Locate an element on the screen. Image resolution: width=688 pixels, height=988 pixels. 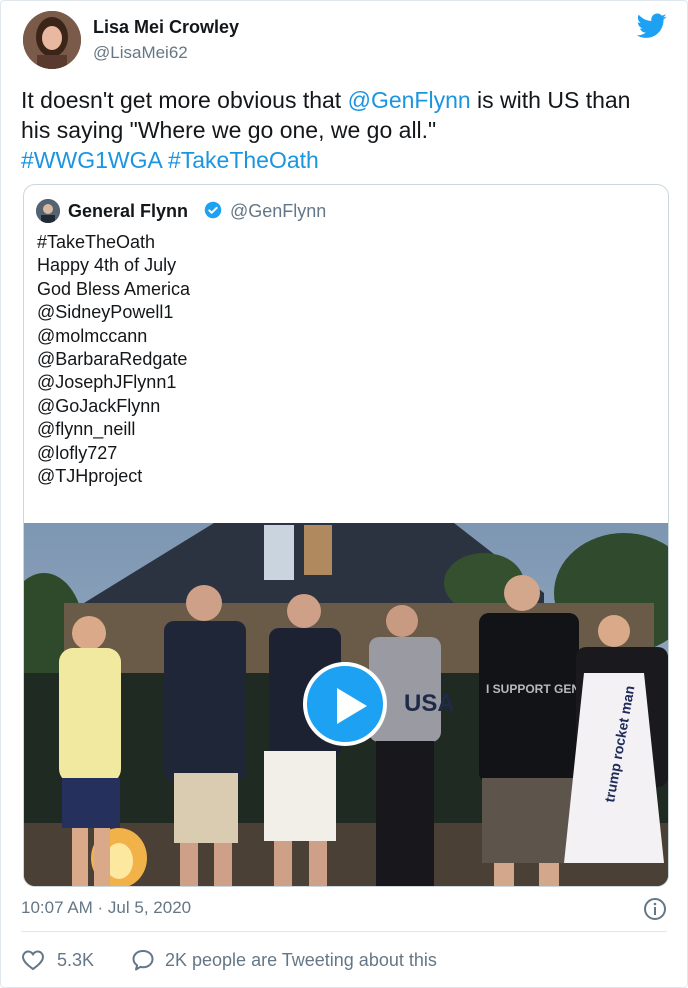
play-button is located at coordinates (345, 704).